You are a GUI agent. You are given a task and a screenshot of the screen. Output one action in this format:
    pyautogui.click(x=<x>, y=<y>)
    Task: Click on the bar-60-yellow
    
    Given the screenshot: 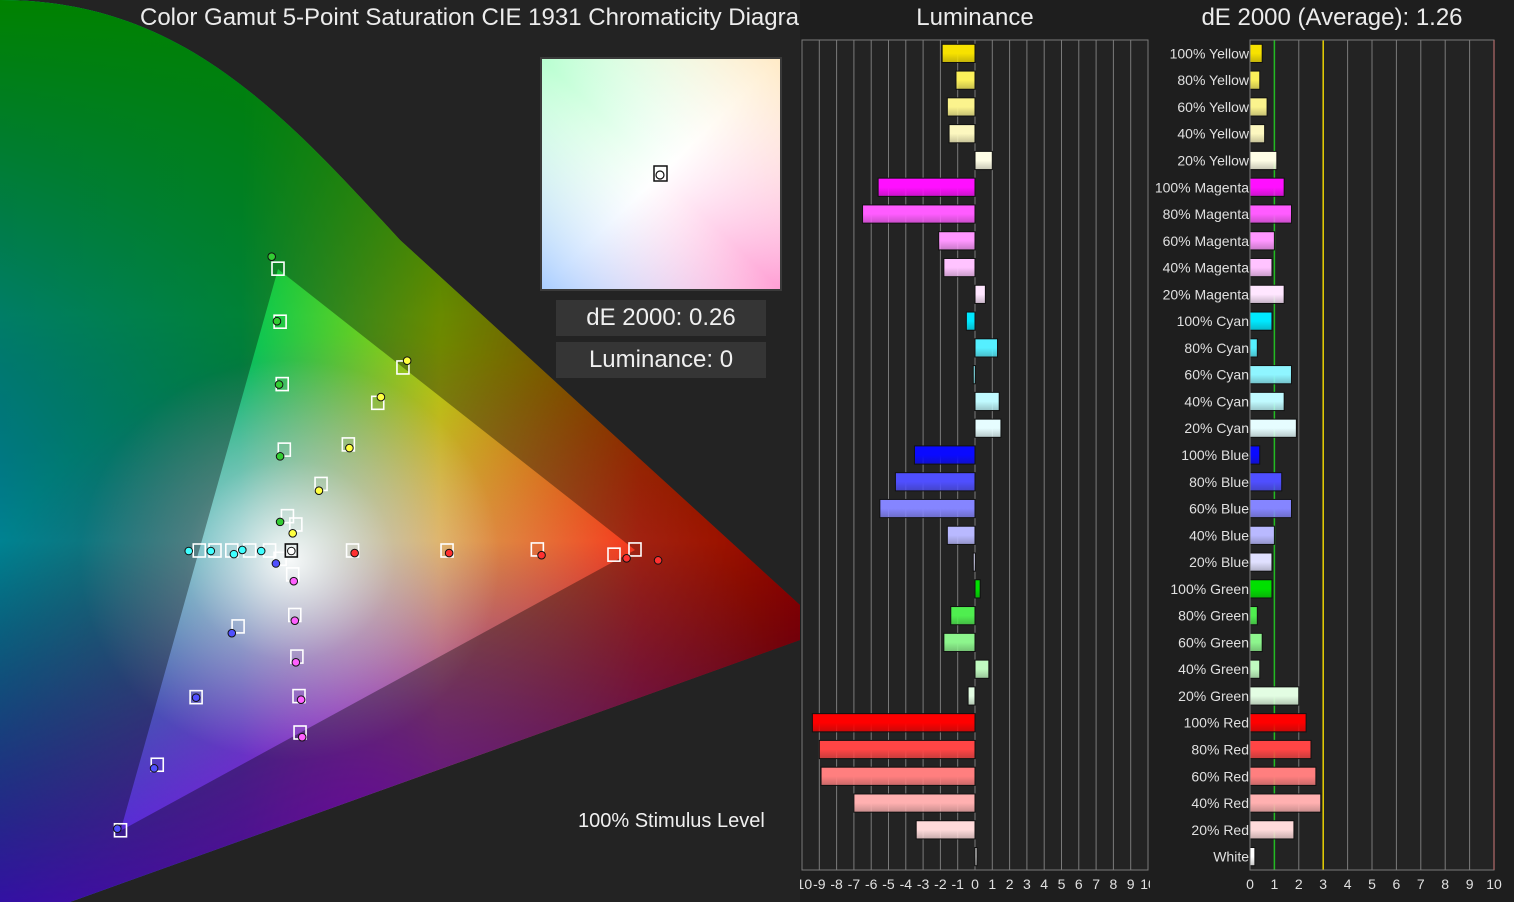 What is the action you would take?
    pyautogui.click(x=961, y=107)
    